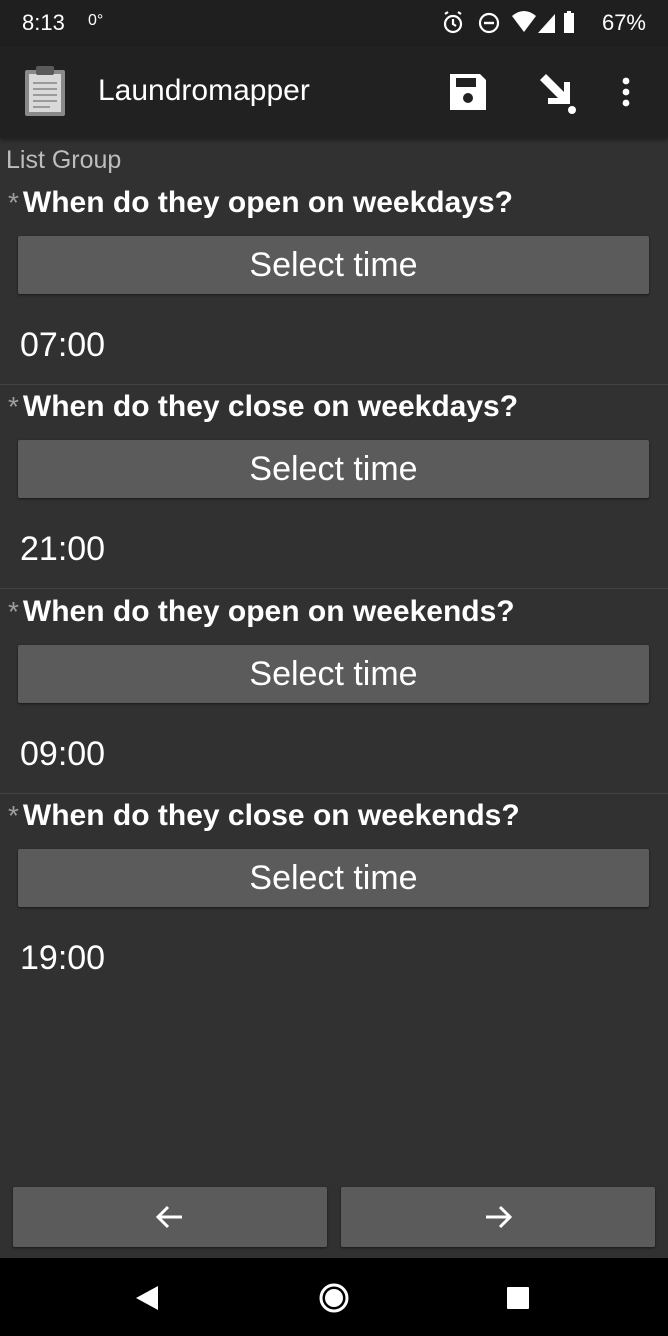 Image resolution: width=668 pixels, height=1336 pixels. I want to click on home-icon, so click(334, 1298).